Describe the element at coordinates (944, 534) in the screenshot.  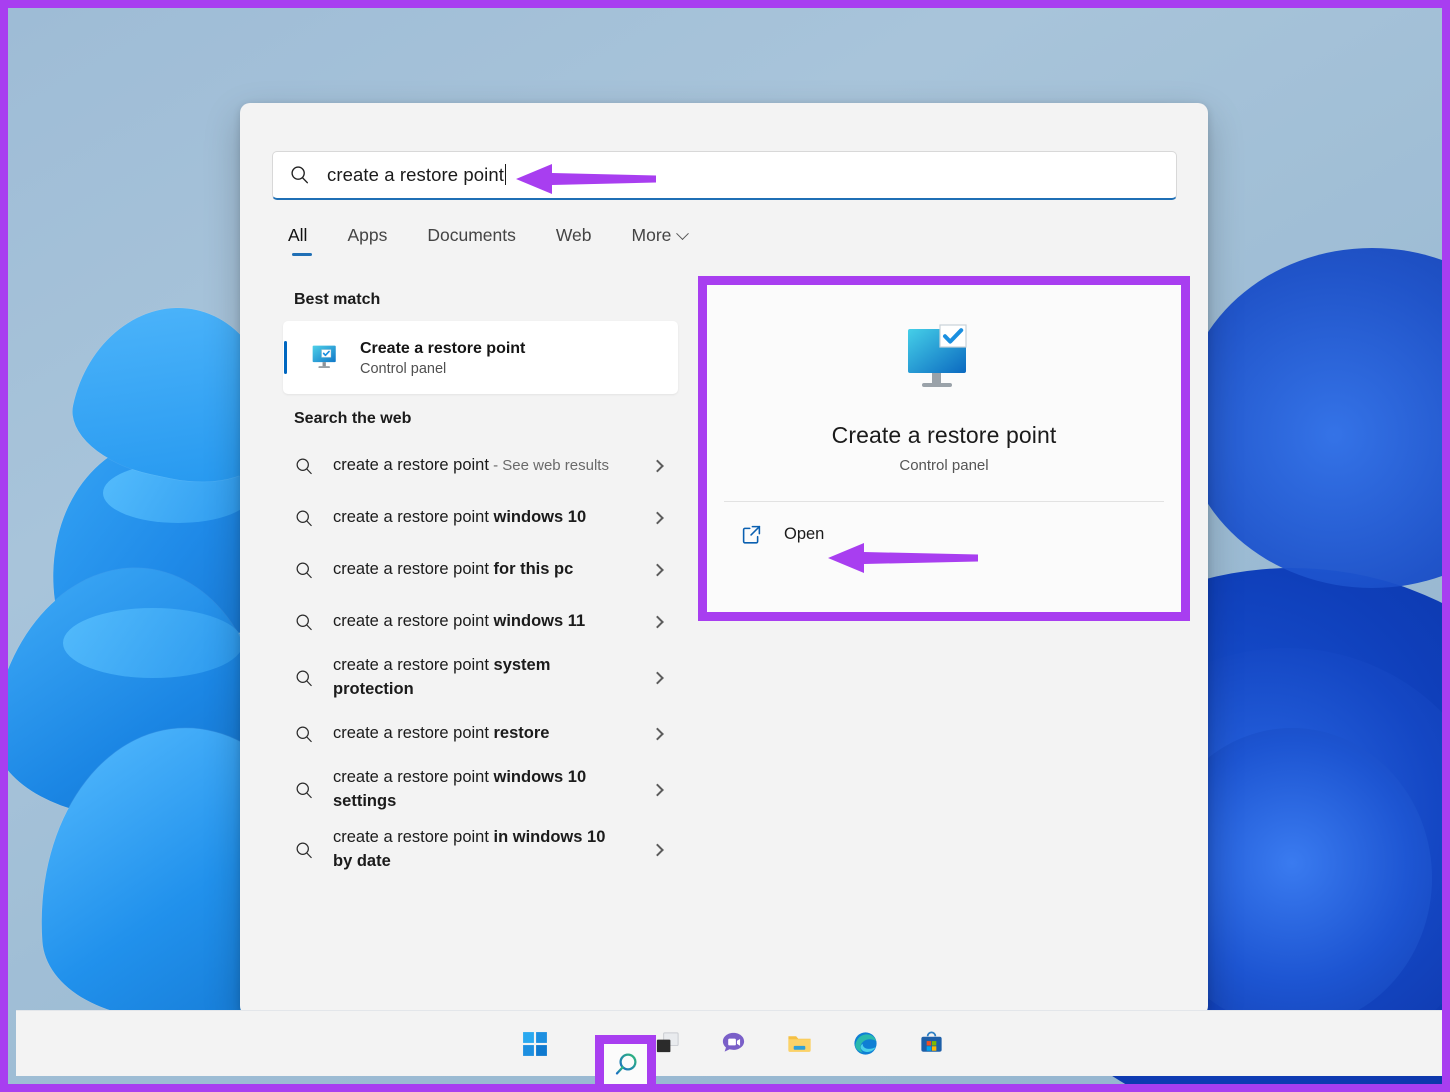
I see `open-button: Open` at that location.